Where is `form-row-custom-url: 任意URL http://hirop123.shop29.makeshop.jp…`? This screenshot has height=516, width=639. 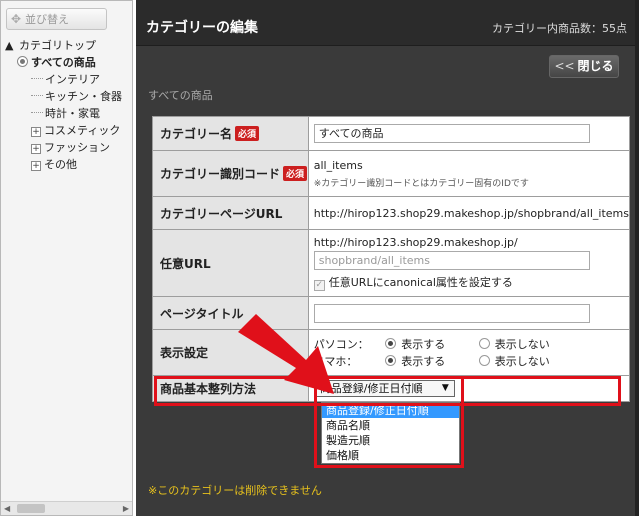
form-row-custom-url: 任意URL http://hirop123.shop29.makeshop.jp… is located at coordinates (391, 263).